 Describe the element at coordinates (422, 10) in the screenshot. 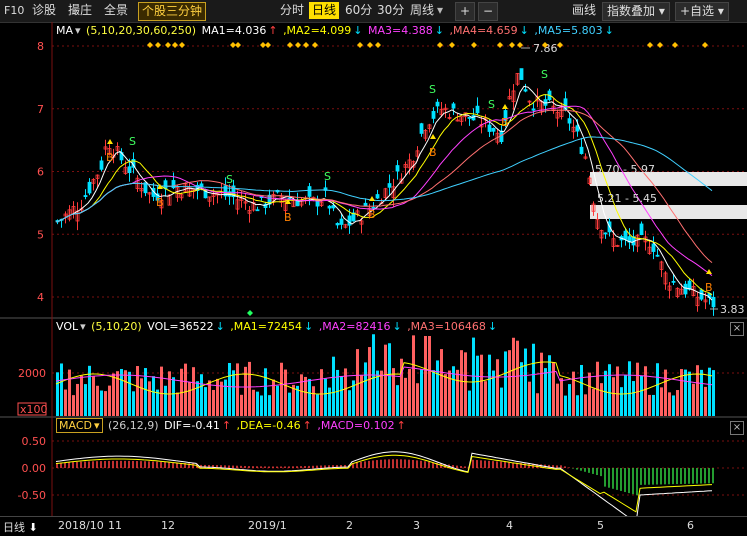

I see `tab-weekly: 周线` at that location.